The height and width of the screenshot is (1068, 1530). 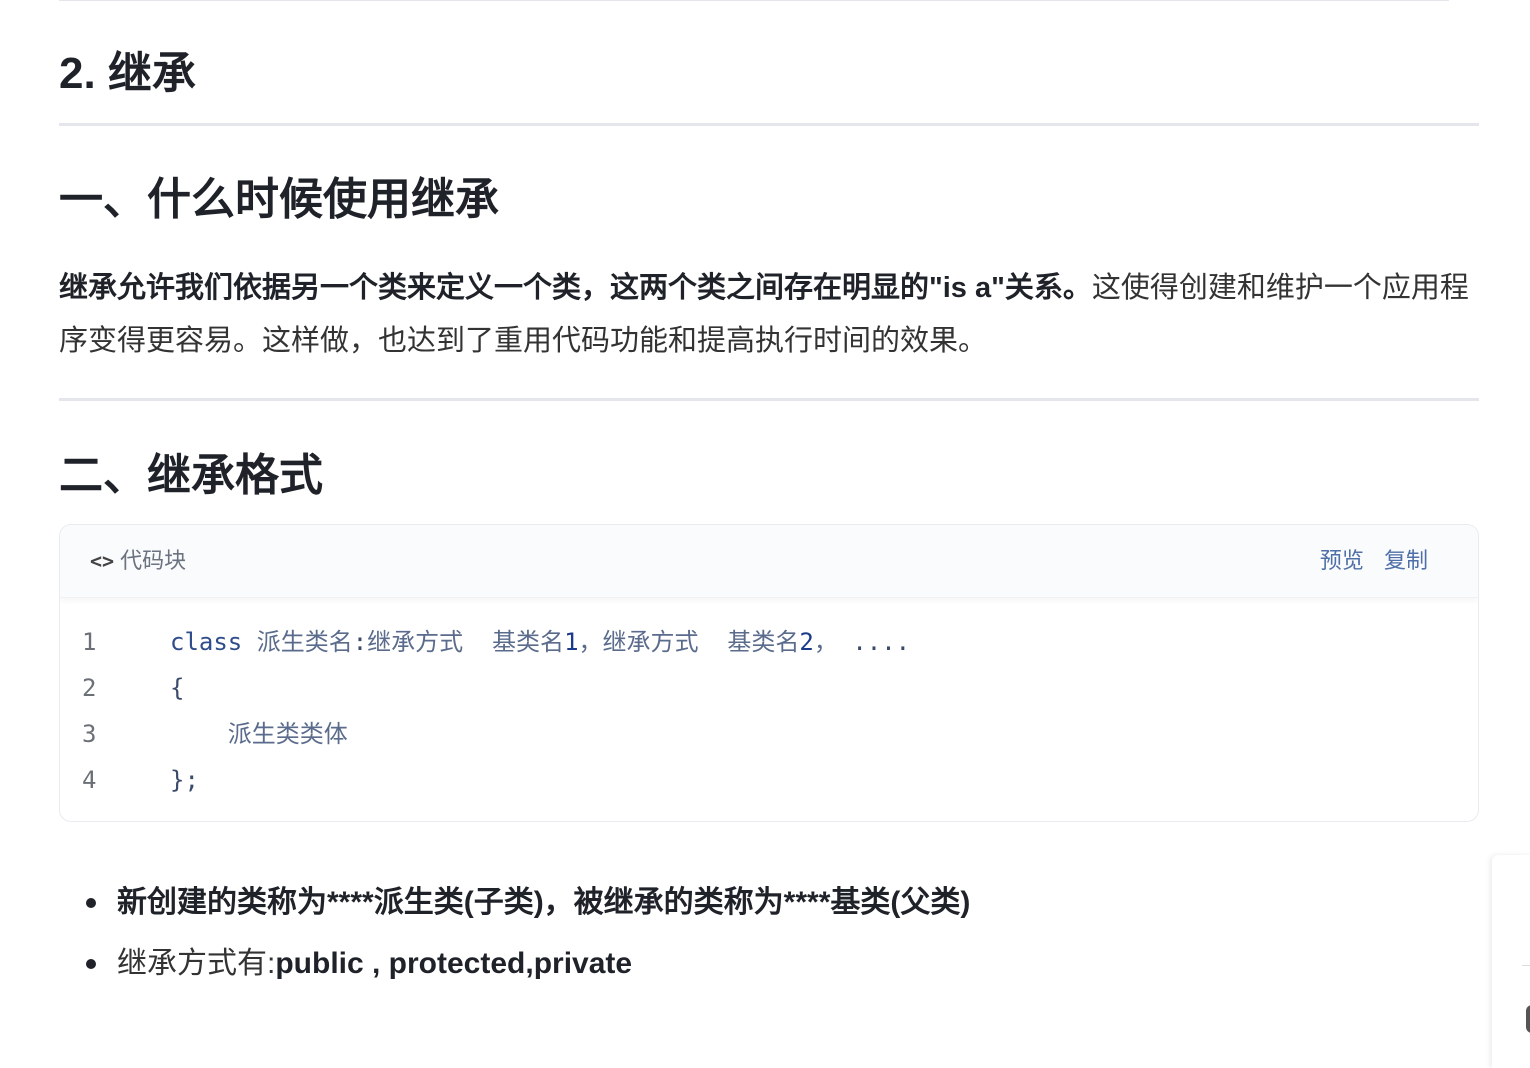 I want to click on list-item-bold-text: public , protected,private, so click(x=454, y=963).